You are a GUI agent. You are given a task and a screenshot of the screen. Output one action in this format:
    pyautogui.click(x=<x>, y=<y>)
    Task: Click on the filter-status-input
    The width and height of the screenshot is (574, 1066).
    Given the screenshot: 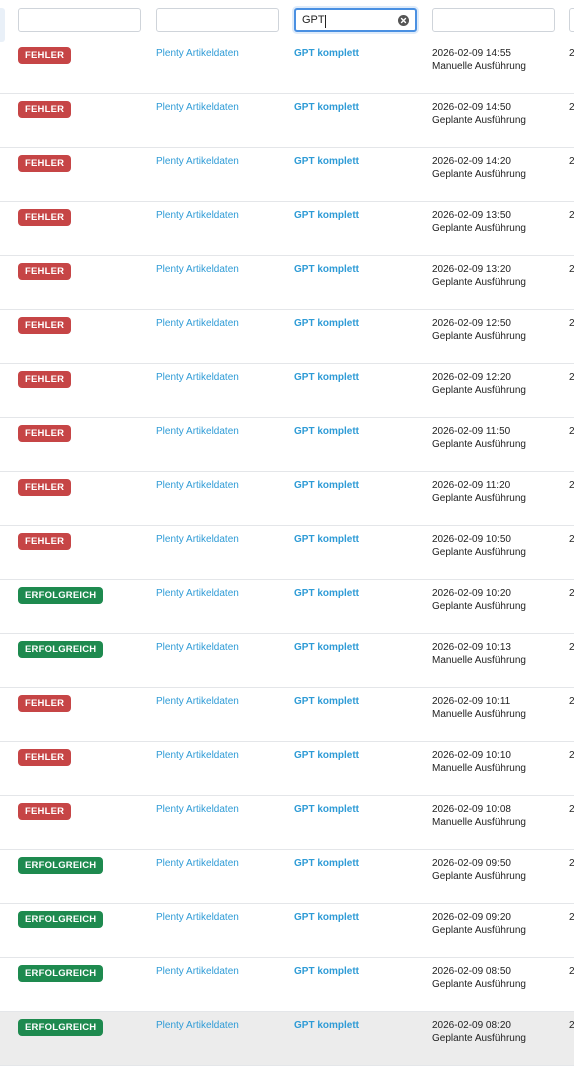 What is the action you would take?
    pyautogui.click(x=79, y=20)
    